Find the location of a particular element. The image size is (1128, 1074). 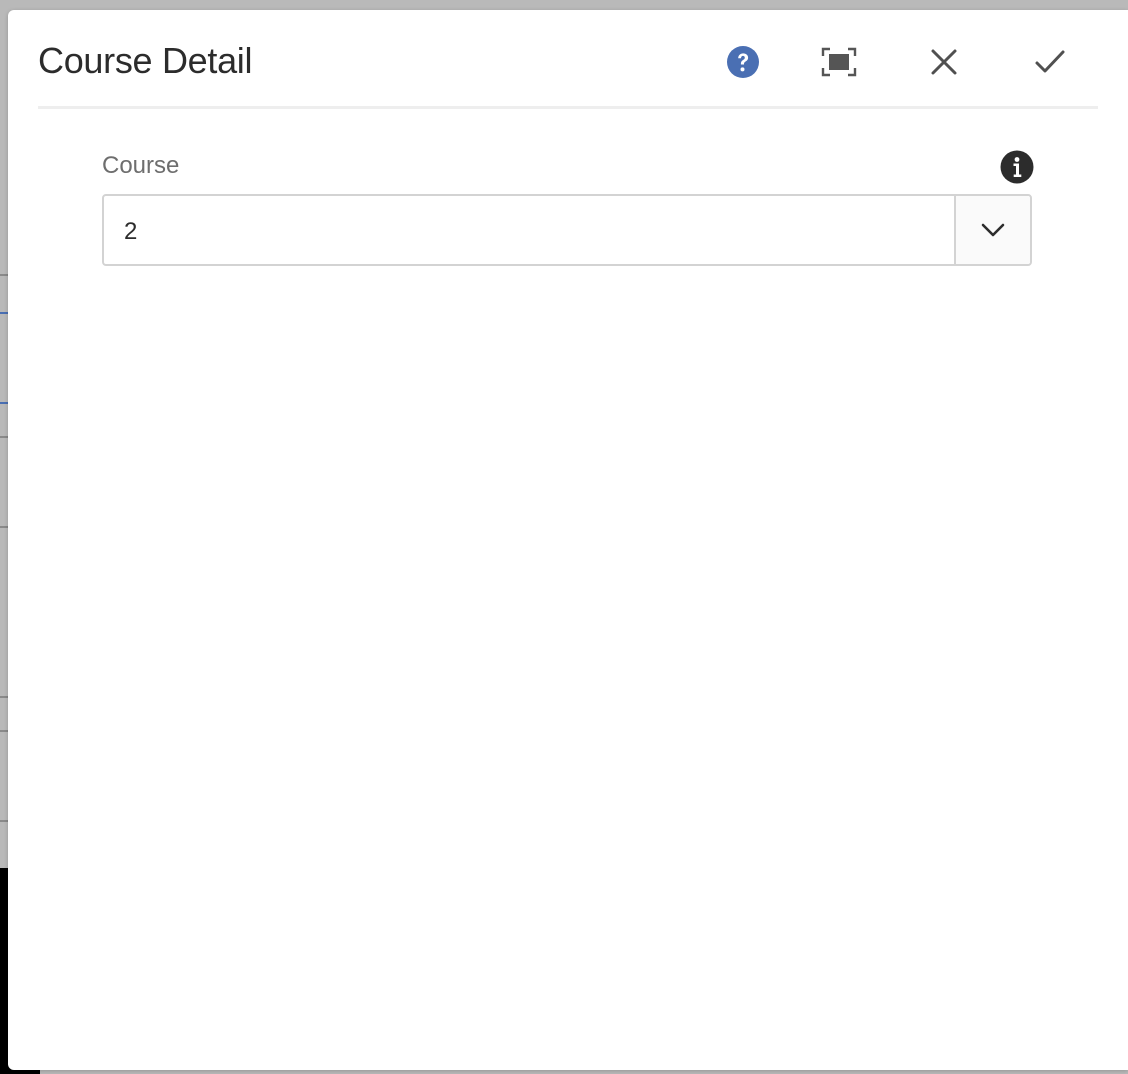

checkmark-icon is located at coordinates (1050, 61).